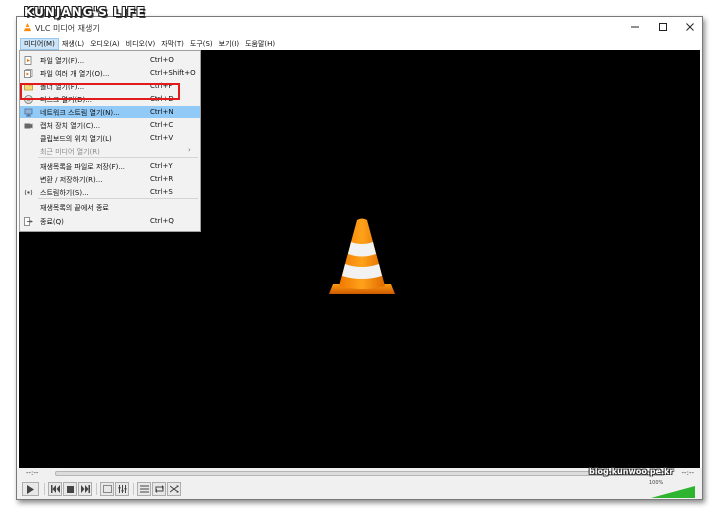  Describe the element at coordinates (162, 179) in the screenshot. I see `menu-item-shortcut: Ctrl+R` at that location.